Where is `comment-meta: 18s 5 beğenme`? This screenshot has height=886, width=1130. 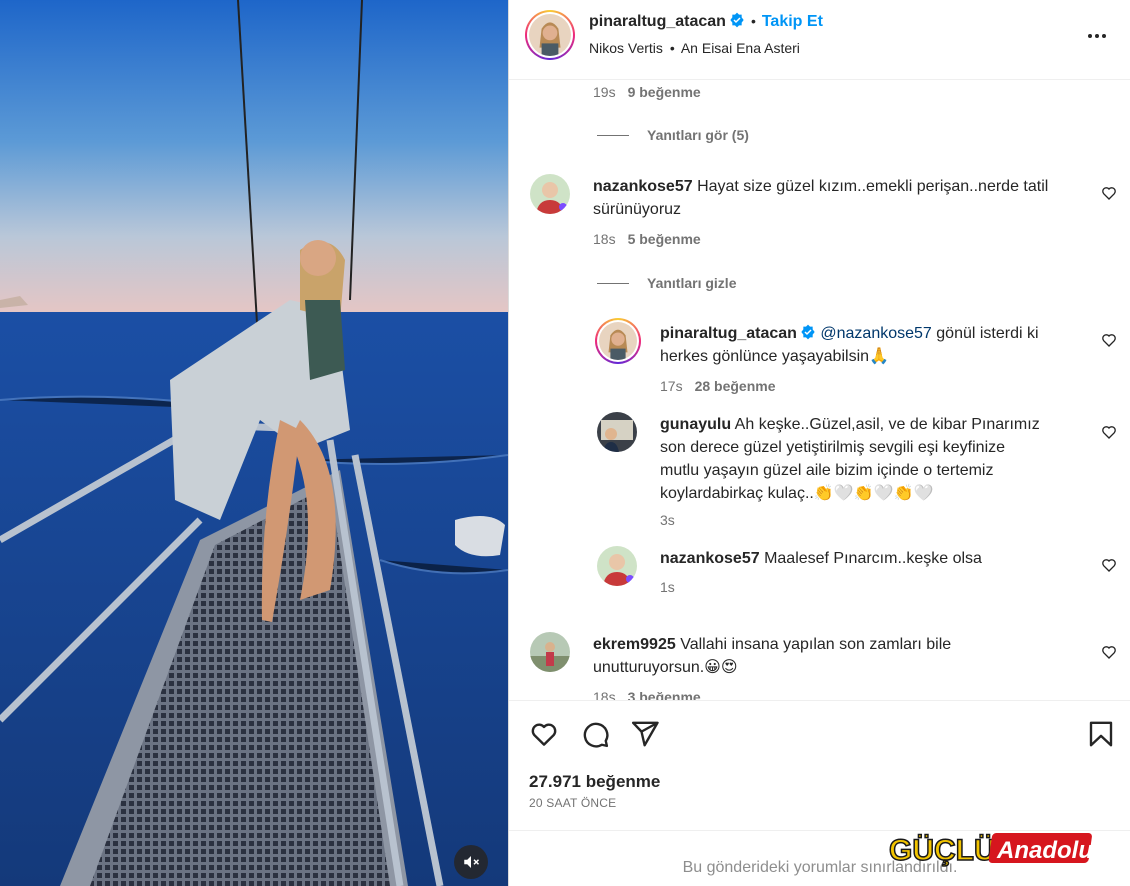 comment-meta: 18s 5 beğenme is located at coordinates (647, 239).